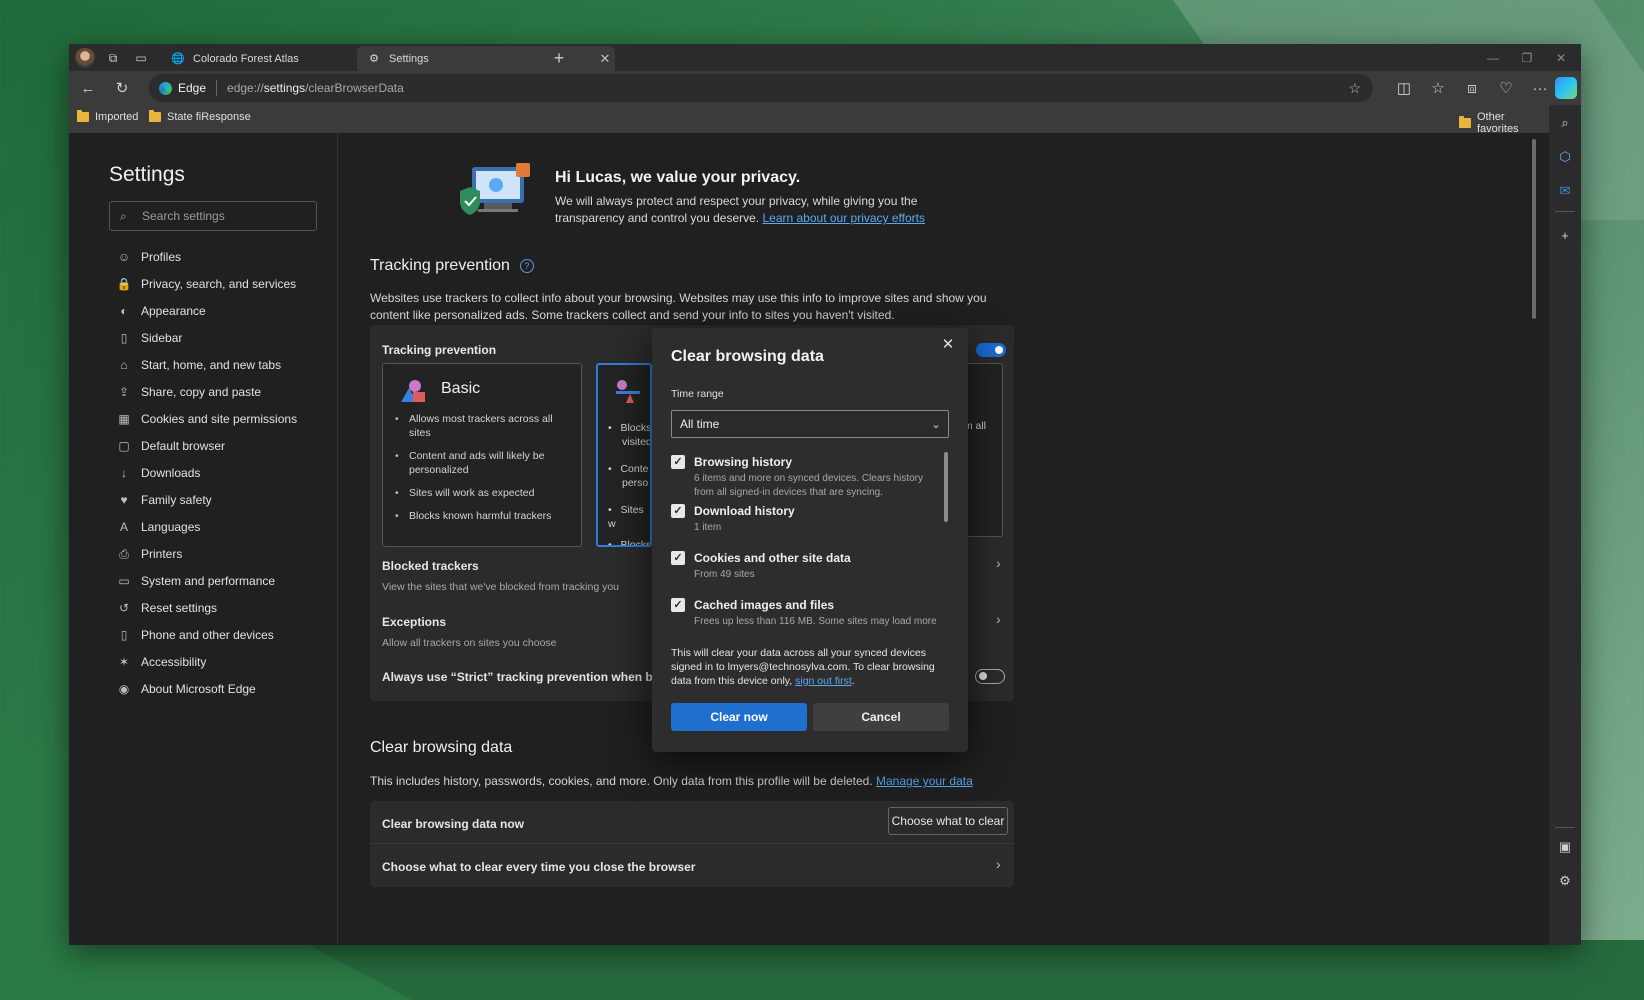 The image size is (1644, 1000). I want to click on nav-item-share-copy-and-paste: ⇪ Share, copy and paste, so click(189, 392).